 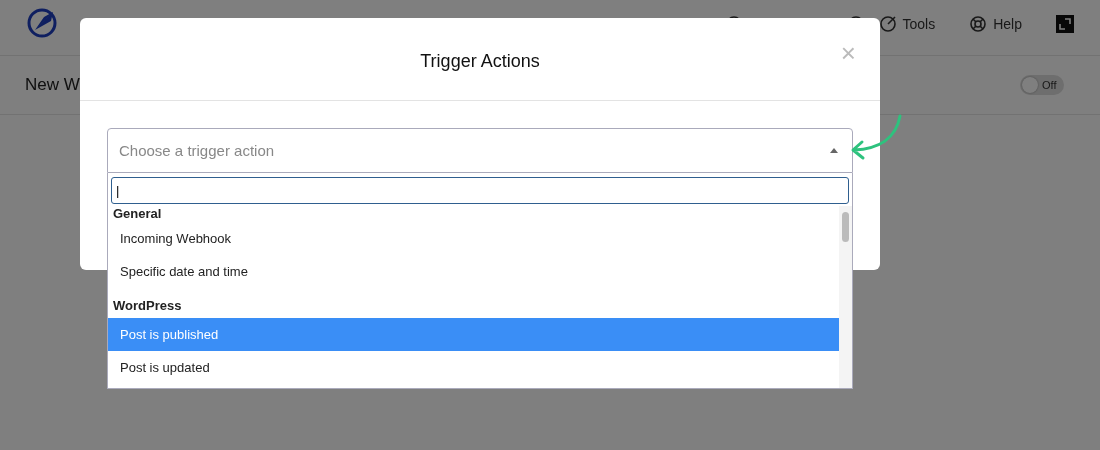 I want to click on option-item: Post is updated, so click(x=473, y=367).